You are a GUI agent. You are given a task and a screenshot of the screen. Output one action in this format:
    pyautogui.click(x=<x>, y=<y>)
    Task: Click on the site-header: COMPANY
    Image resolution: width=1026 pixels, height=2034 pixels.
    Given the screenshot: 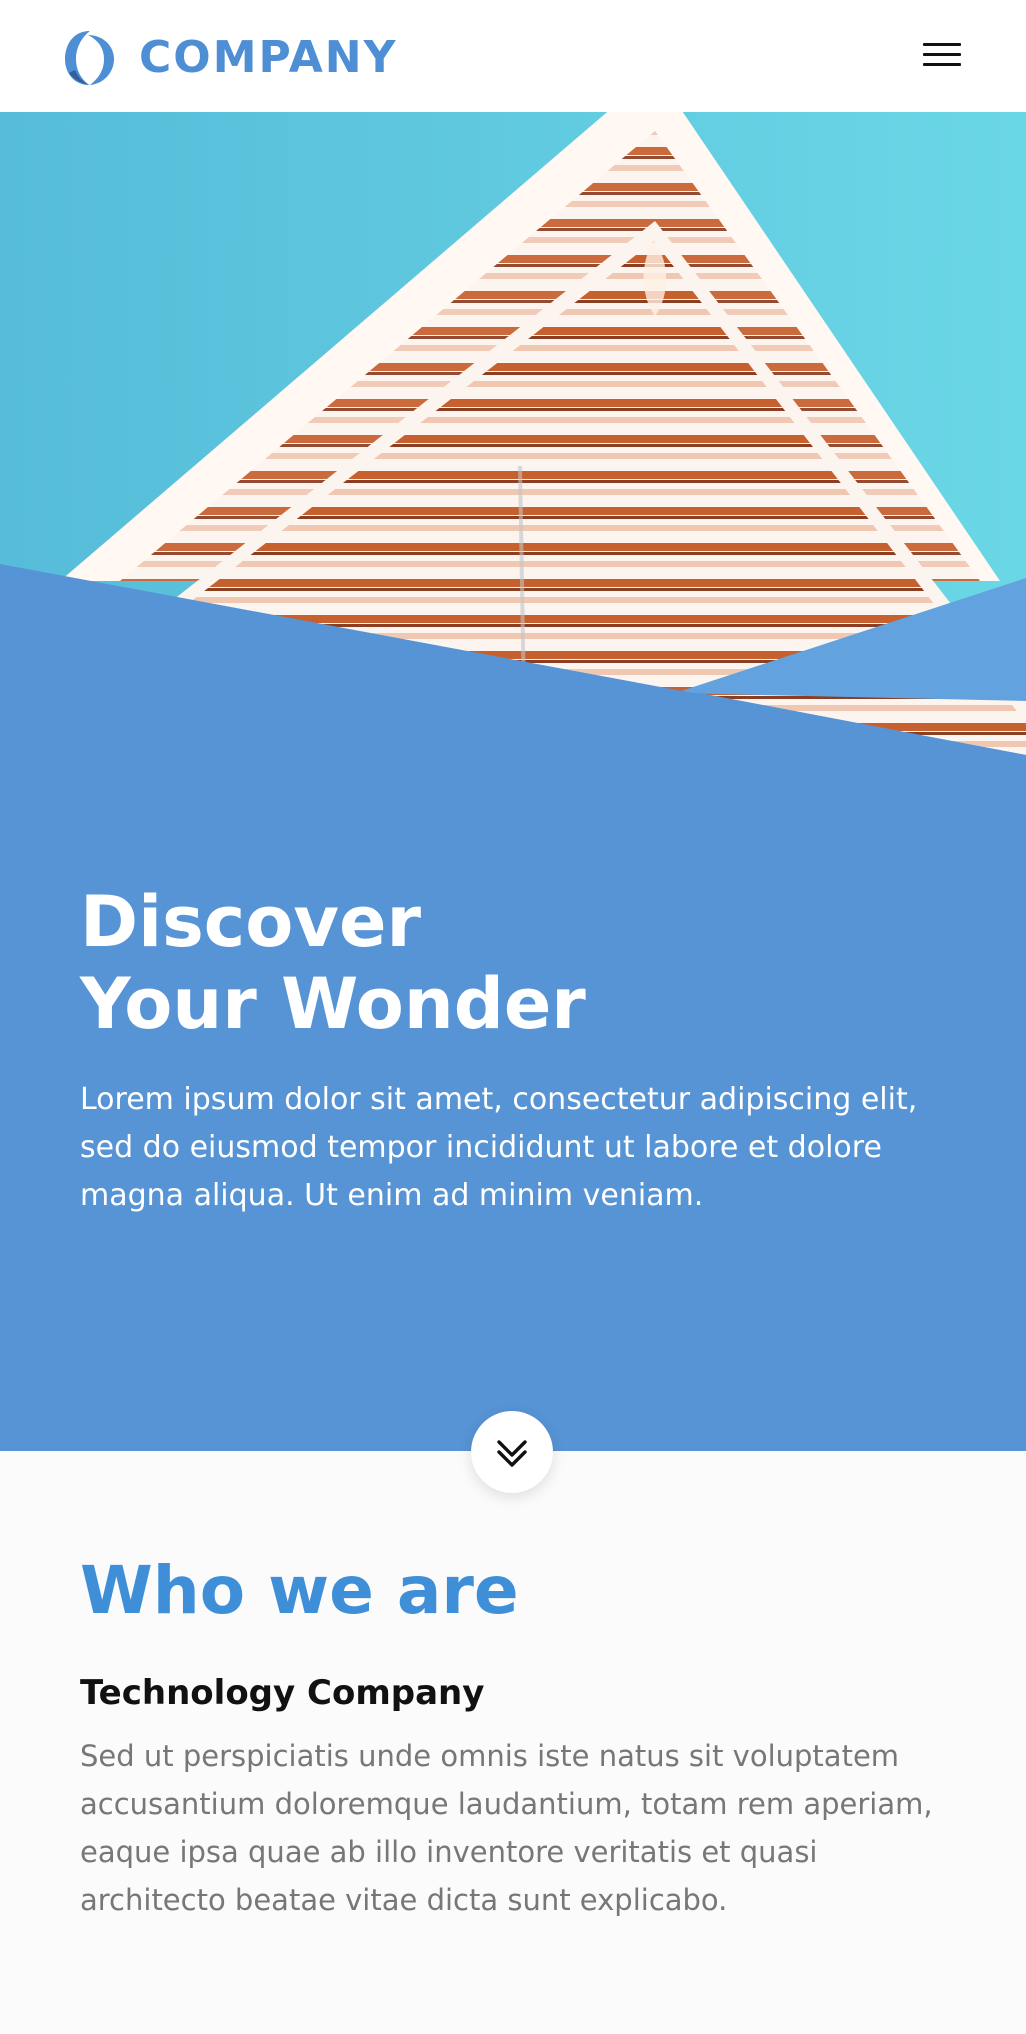 What is the action you would take?
    pyautogui.click(x=513, y=56)
    